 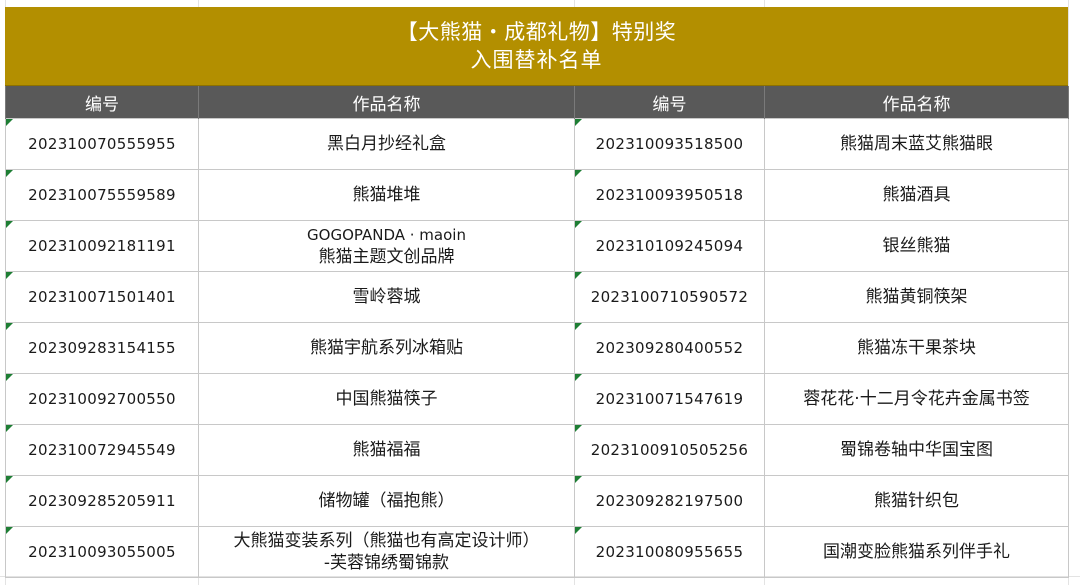 What do you see at coordinates (386, 501) in the screenshot?
I see `cell-name: 储物罐（福抱熊）` at bounding box center [386, 501].